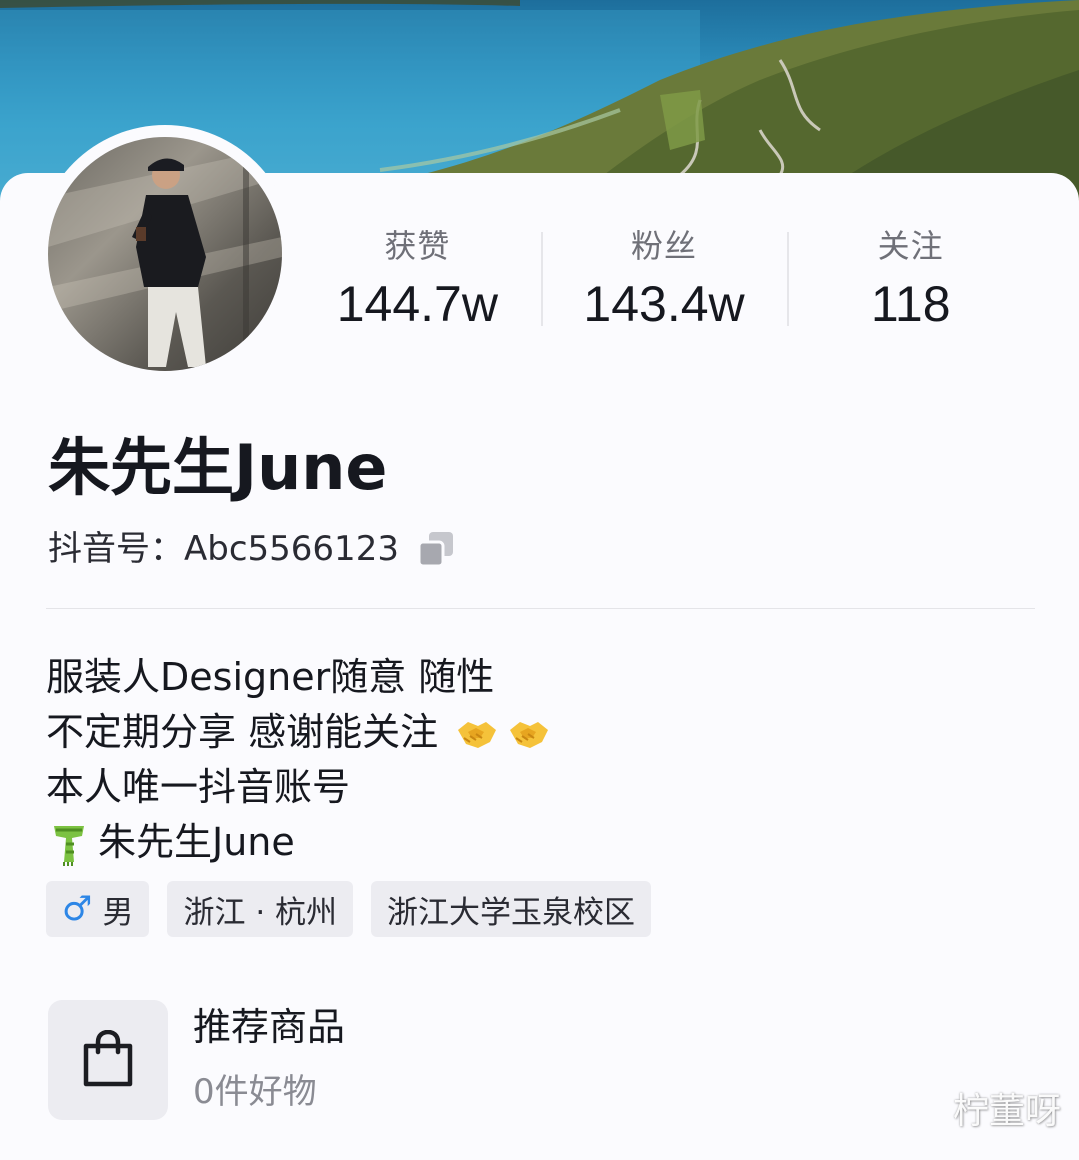 This screenshot has height=1160, width=1079. What do you see at coordinates (511, 909) in the screenshot?
I see `school-tag: 浙江大学玉泉校区` at bounding box center [511, 909].